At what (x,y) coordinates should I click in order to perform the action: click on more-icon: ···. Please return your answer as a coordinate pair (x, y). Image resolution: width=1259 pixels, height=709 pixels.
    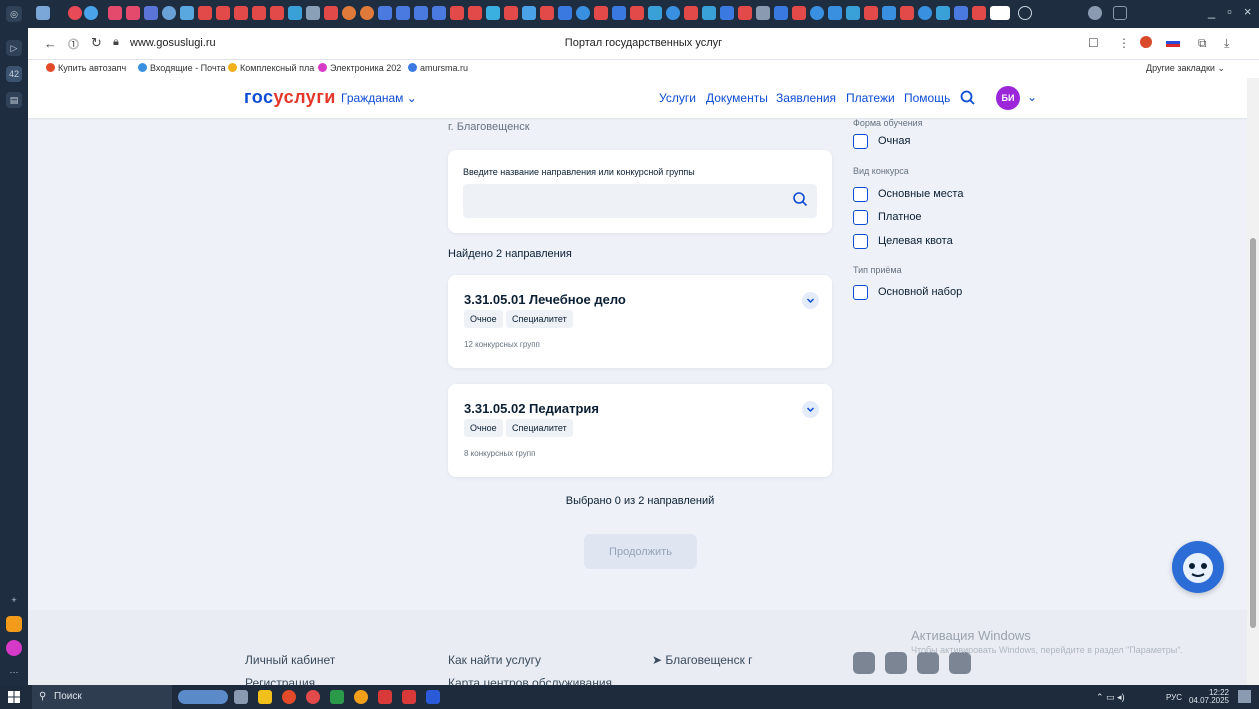
    Looking at the image, I should click on (14, 672).